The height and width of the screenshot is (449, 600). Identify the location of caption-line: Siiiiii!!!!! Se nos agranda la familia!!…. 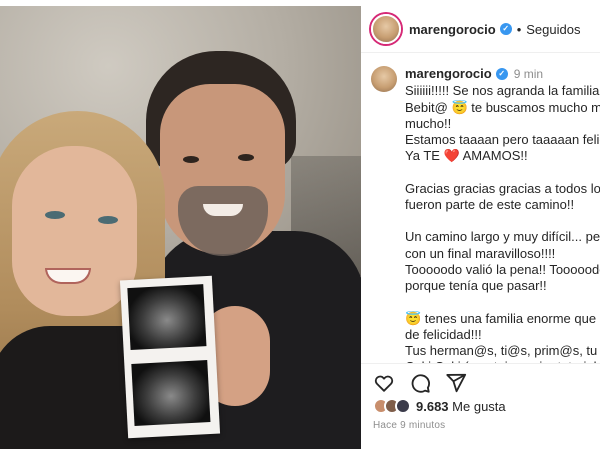
(502, 91).